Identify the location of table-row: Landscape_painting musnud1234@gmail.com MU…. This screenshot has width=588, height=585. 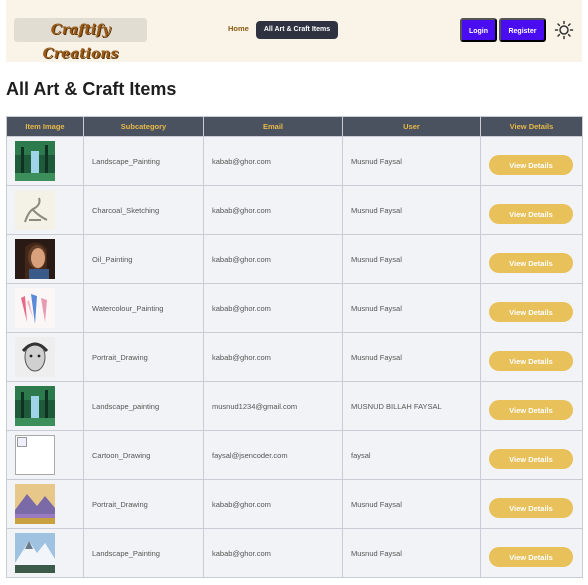
(294, 406).